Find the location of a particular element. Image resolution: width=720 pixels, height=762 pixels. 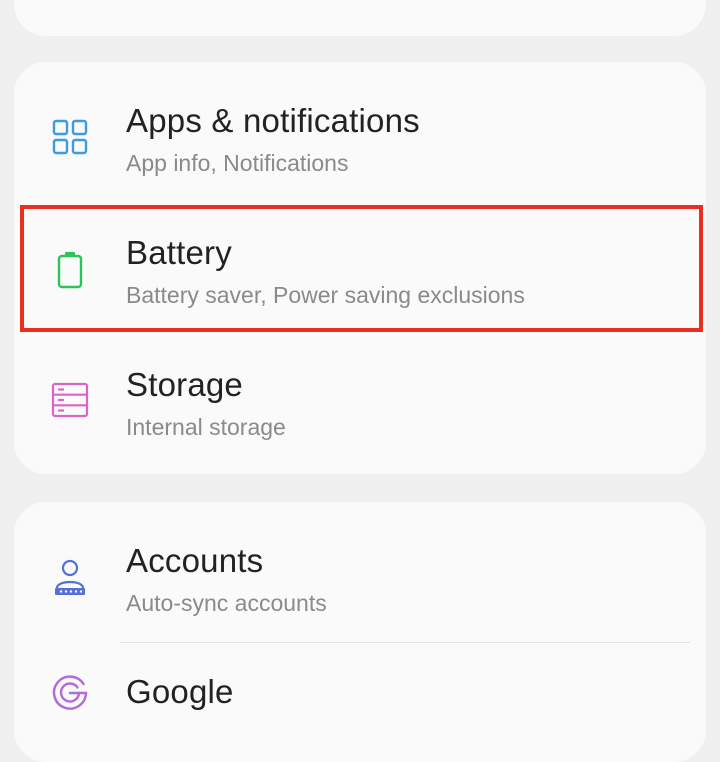

settings-item-subtitle: App info, Notifications is located at coordinates (237, 163).